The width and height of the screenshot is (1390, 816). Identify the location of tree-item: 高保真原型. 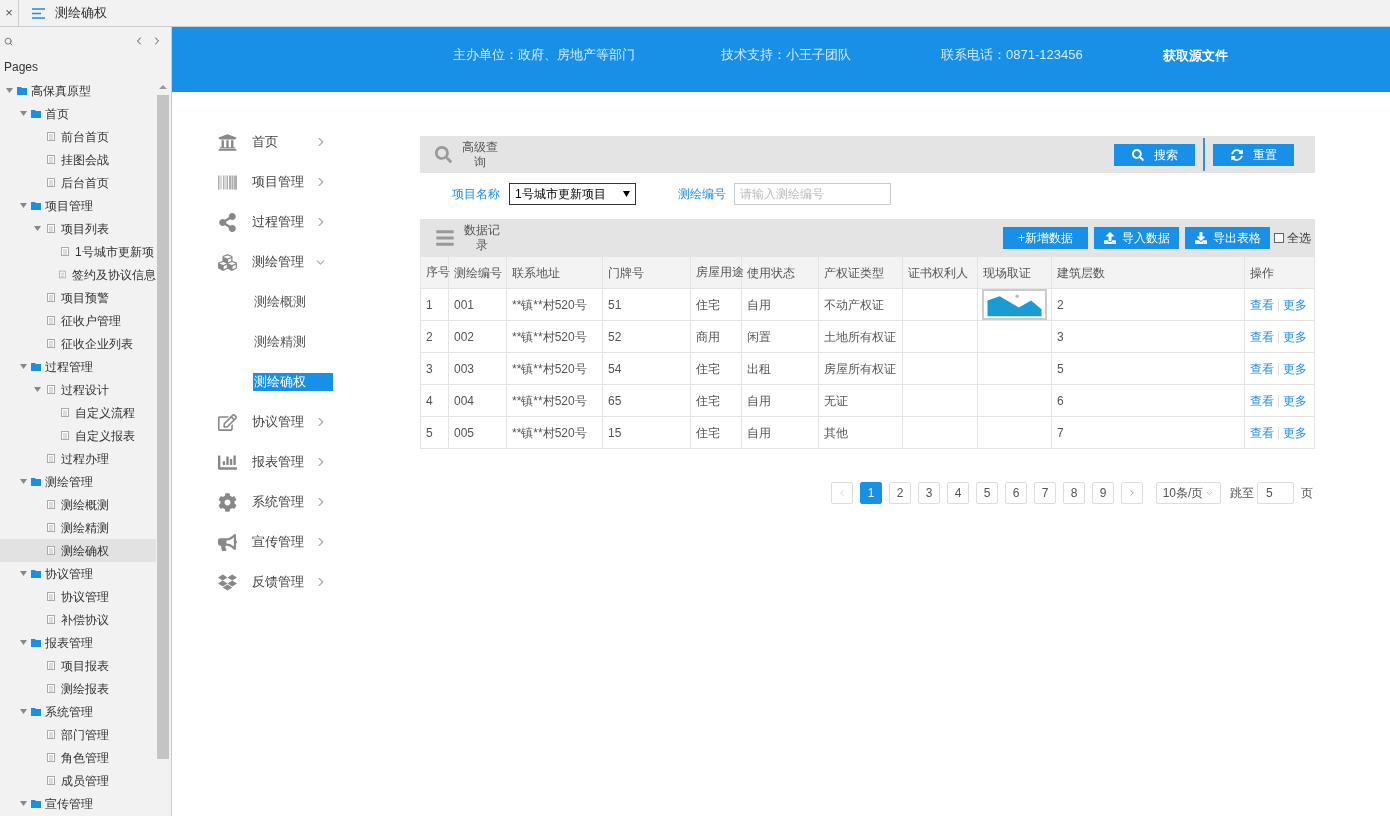
(78, 90).